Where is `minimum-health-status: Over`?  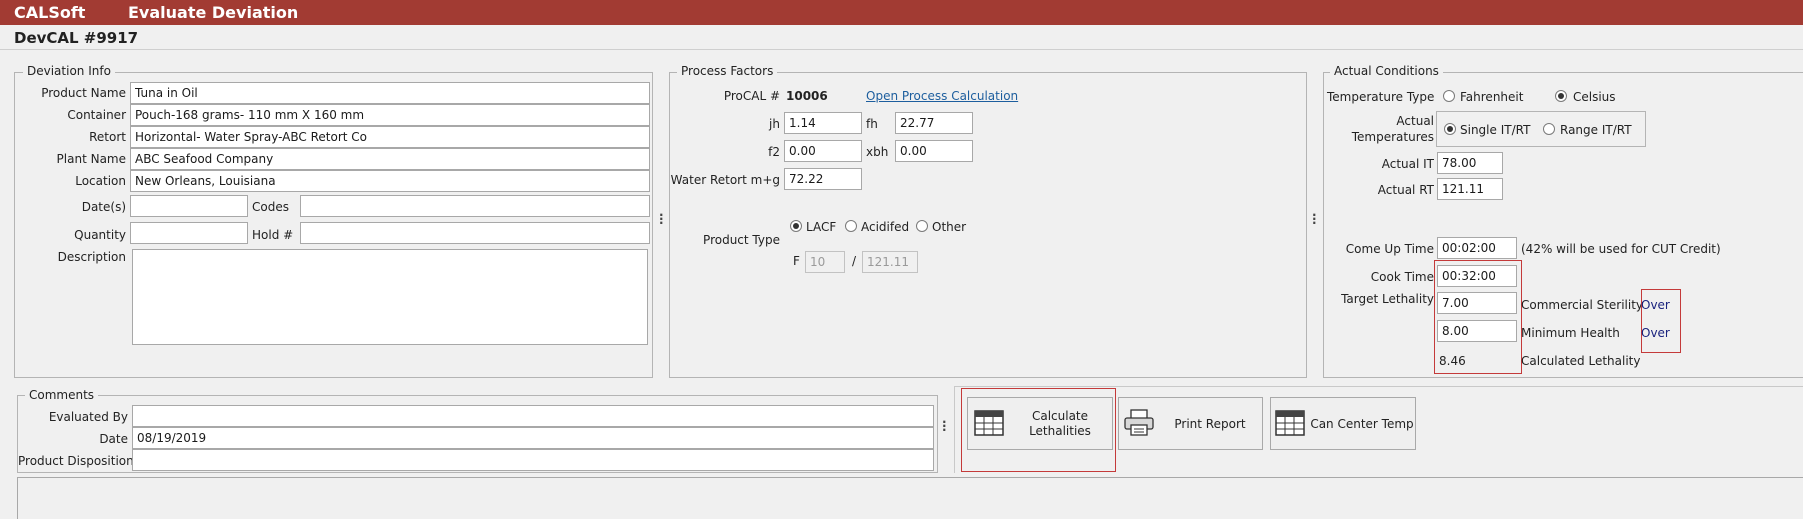 minimum-health-status: Over is located at coordinates (1655, 333).